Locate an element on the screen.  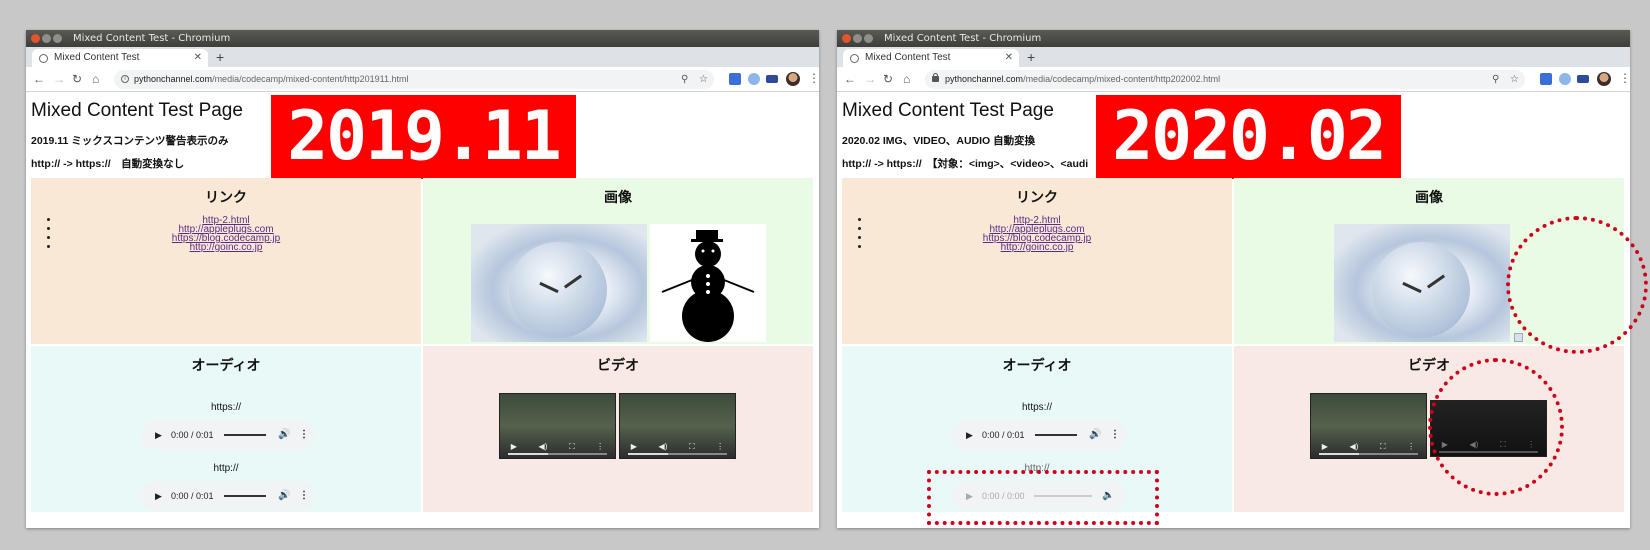
annotation-circle-video is located at coordinates (1496, 427).